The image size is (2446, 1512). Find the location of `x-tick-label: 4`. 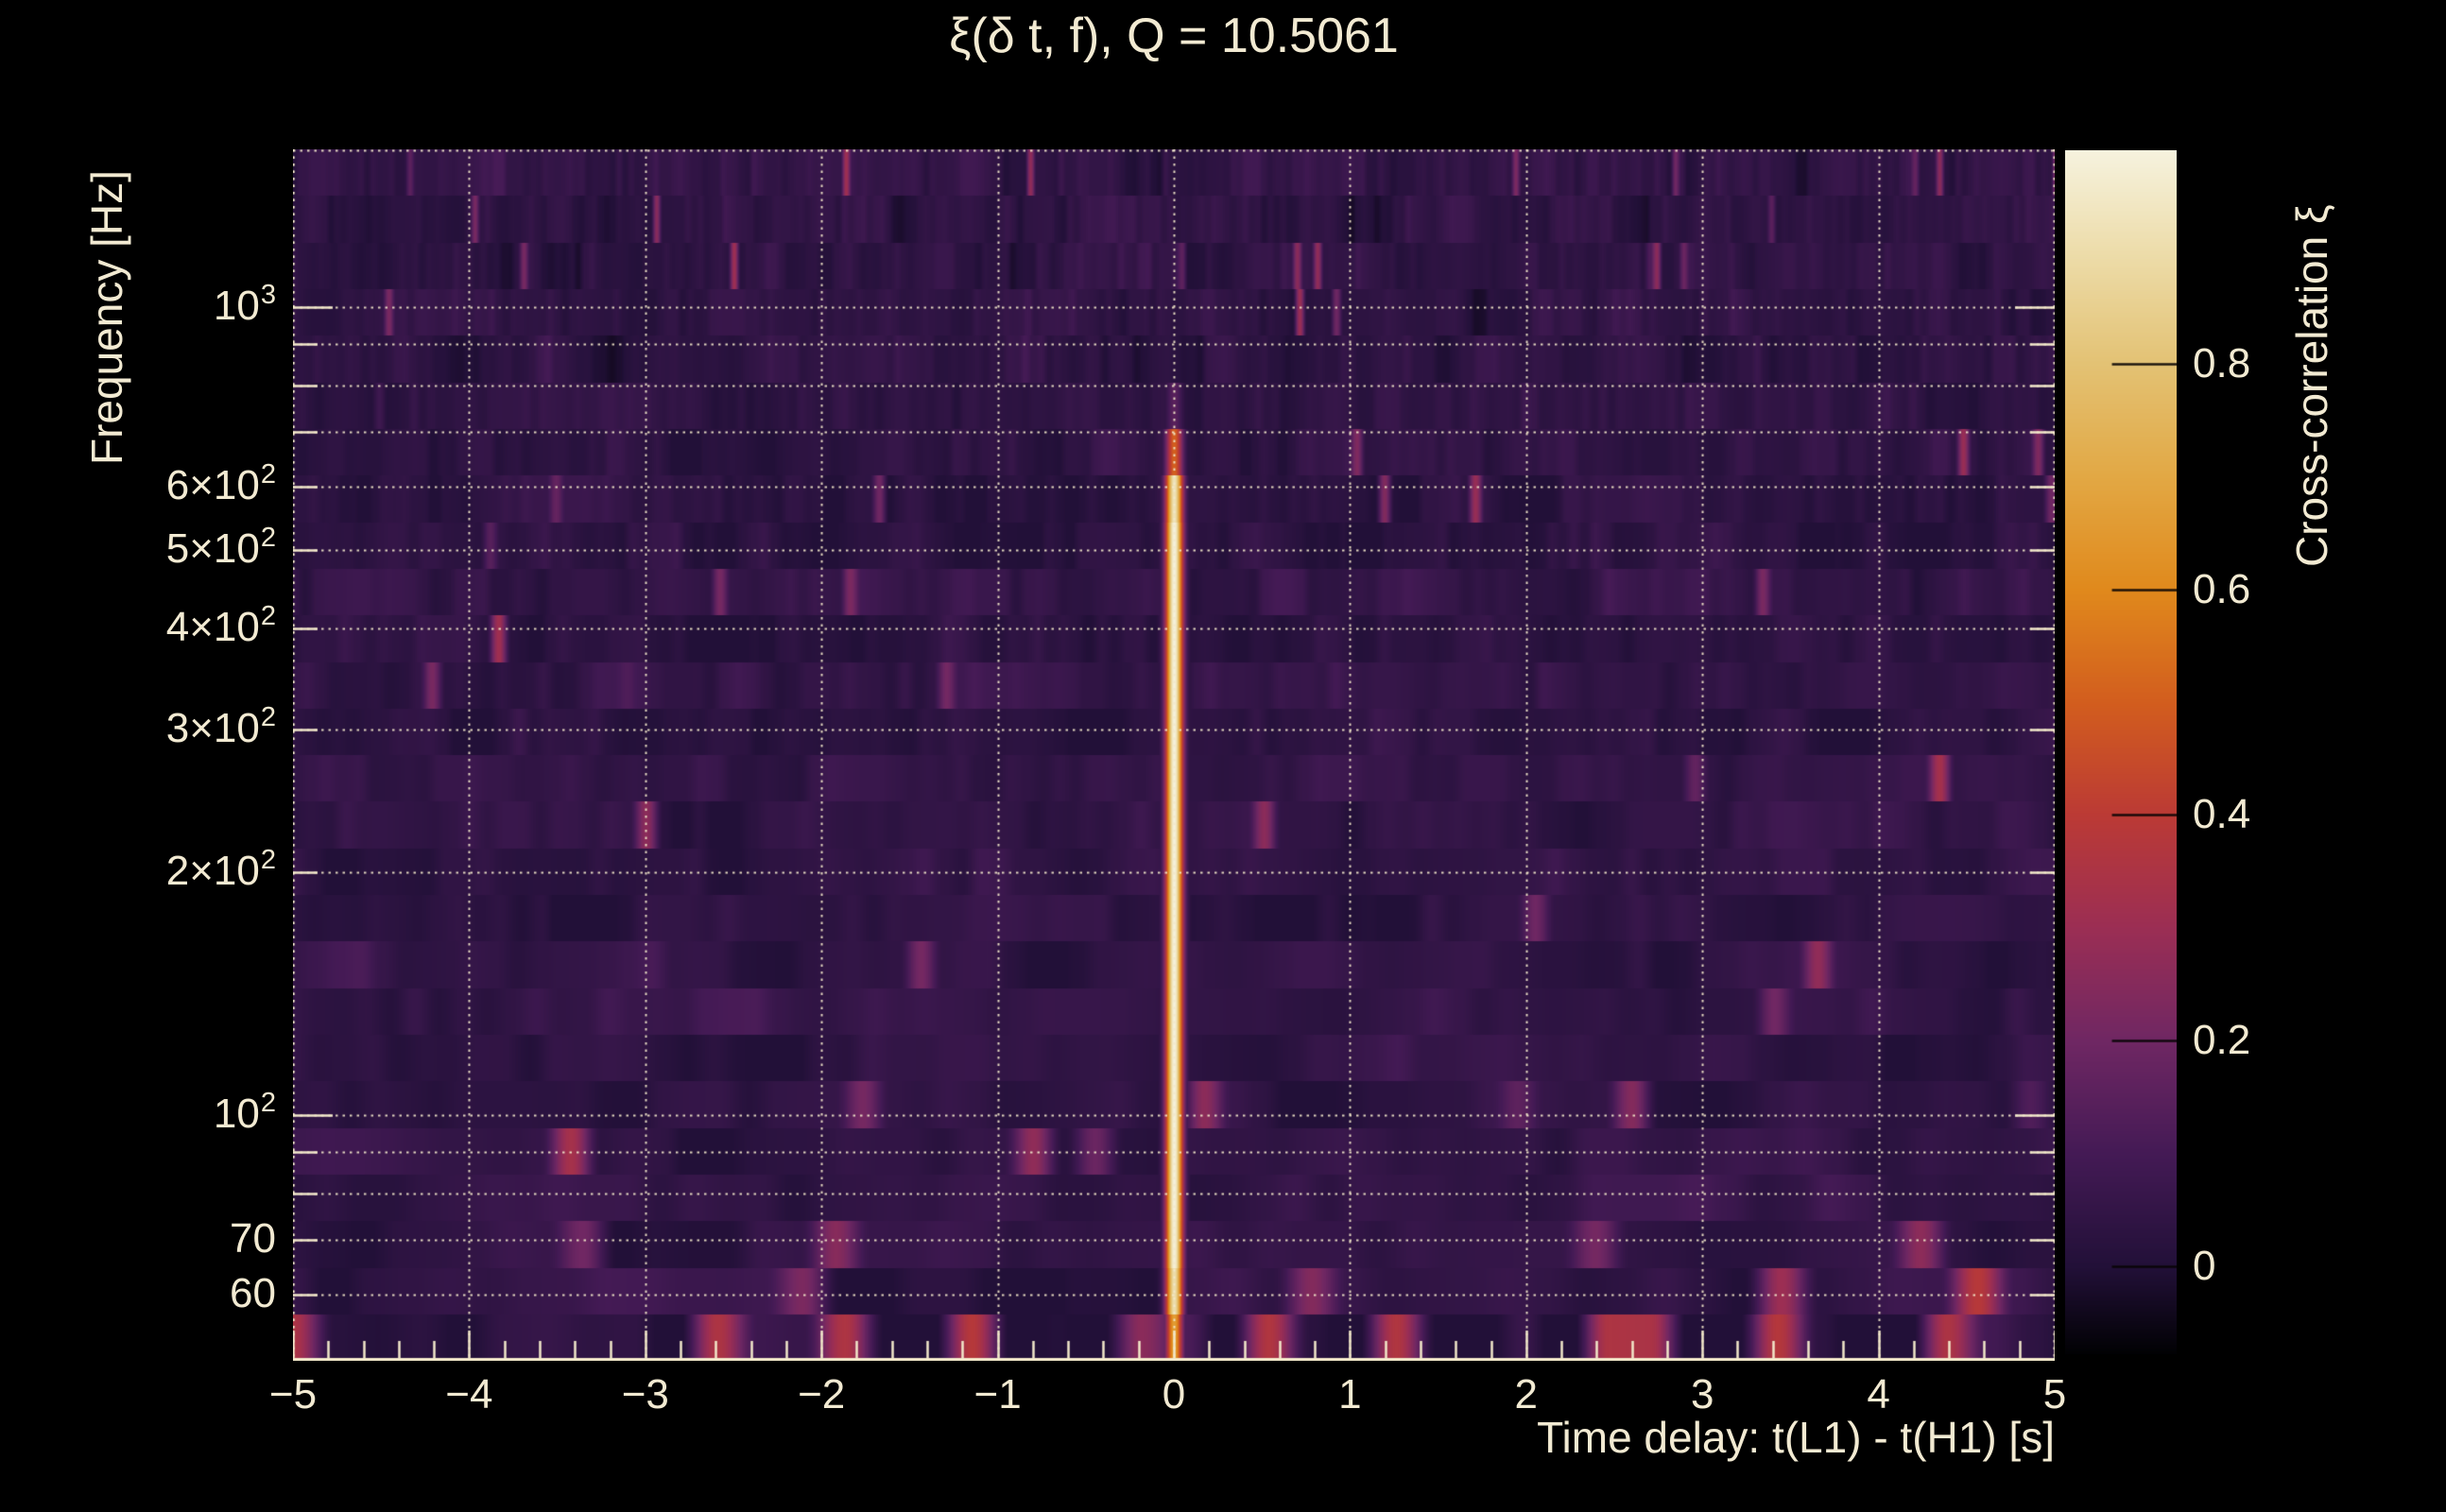

x-tick-label: 4 is located at coordinates (1878, 1394).